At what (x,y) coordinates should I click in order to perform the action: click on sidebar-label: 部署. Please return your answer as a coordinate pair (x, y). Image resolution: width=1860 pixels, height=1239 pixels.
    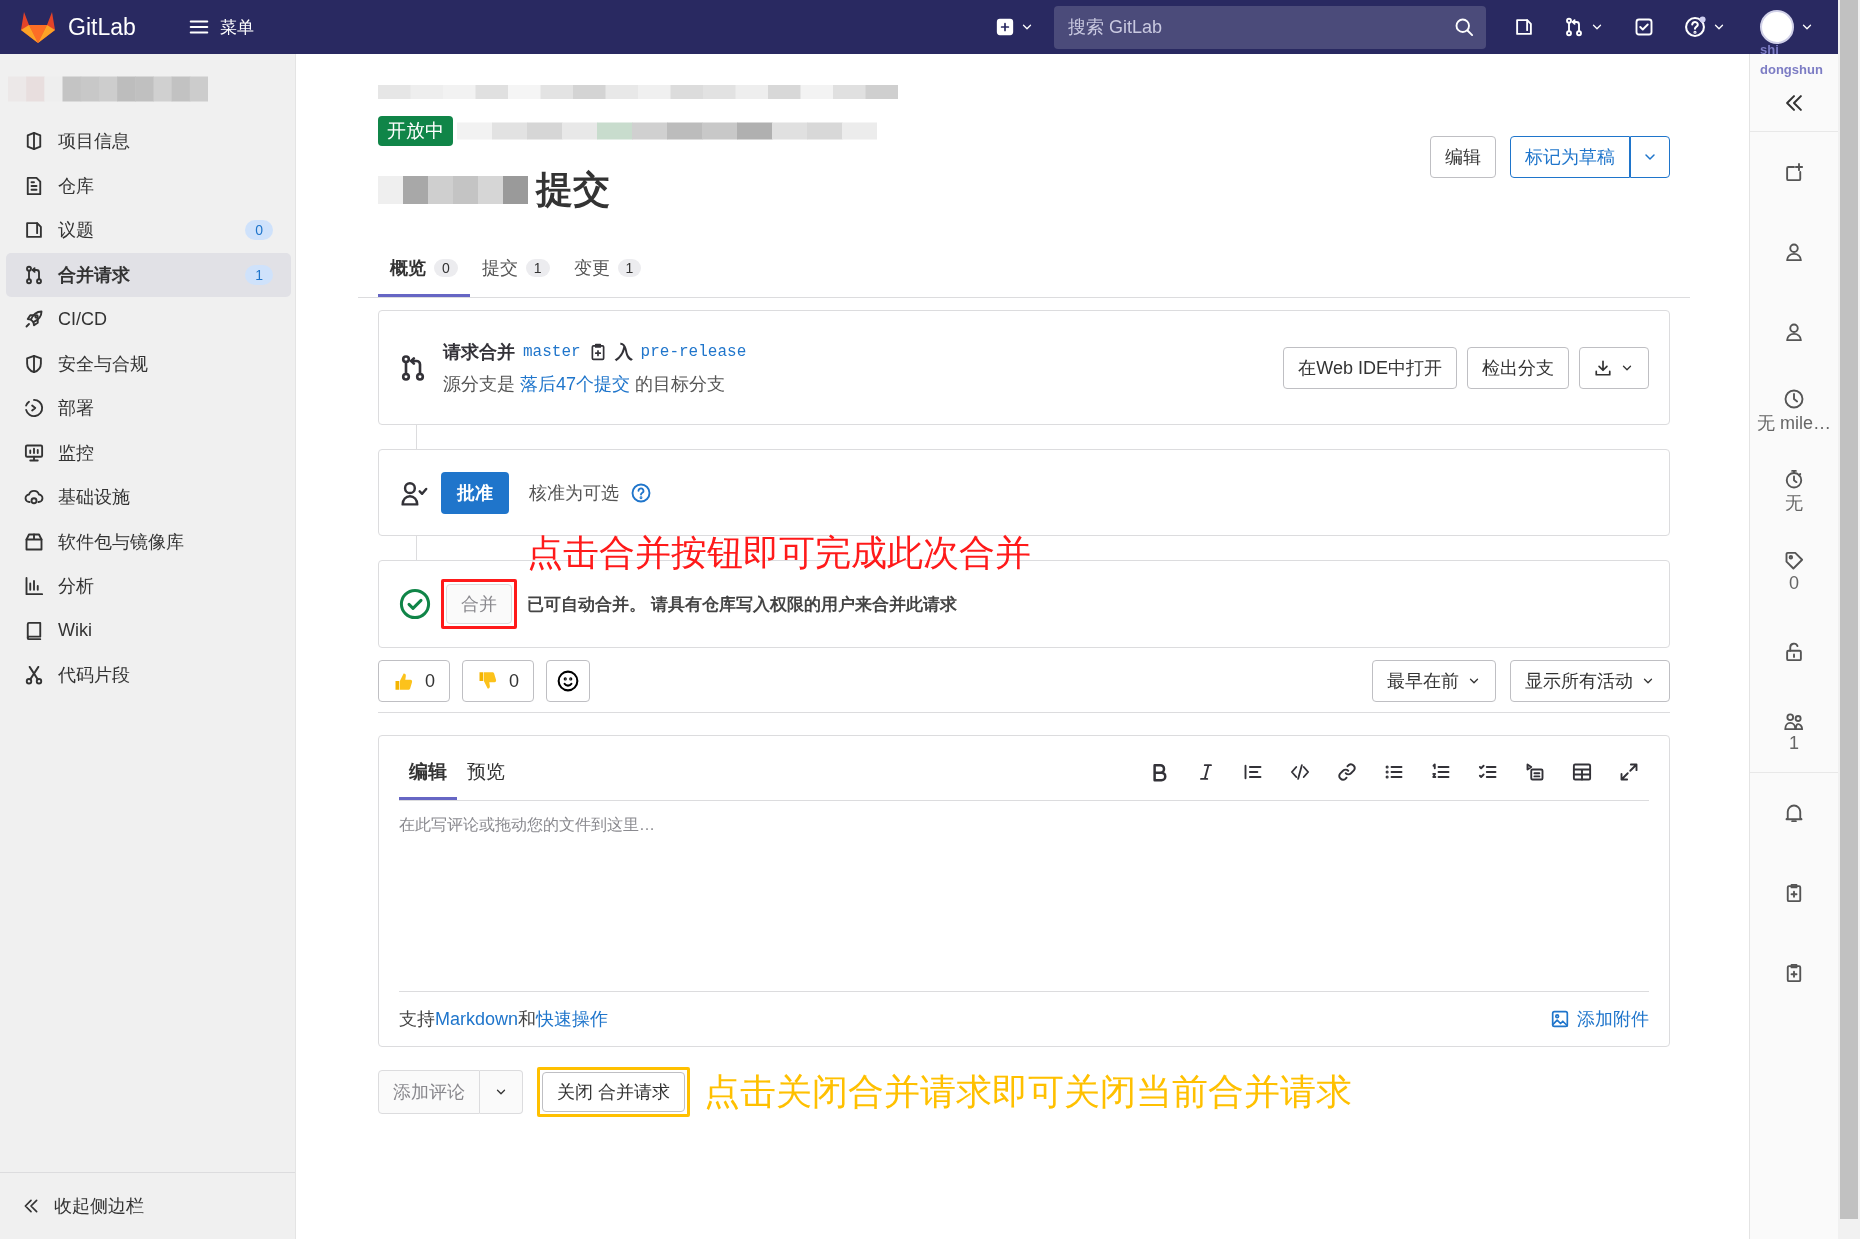
    Looking at the image, I should click on (76, 408).